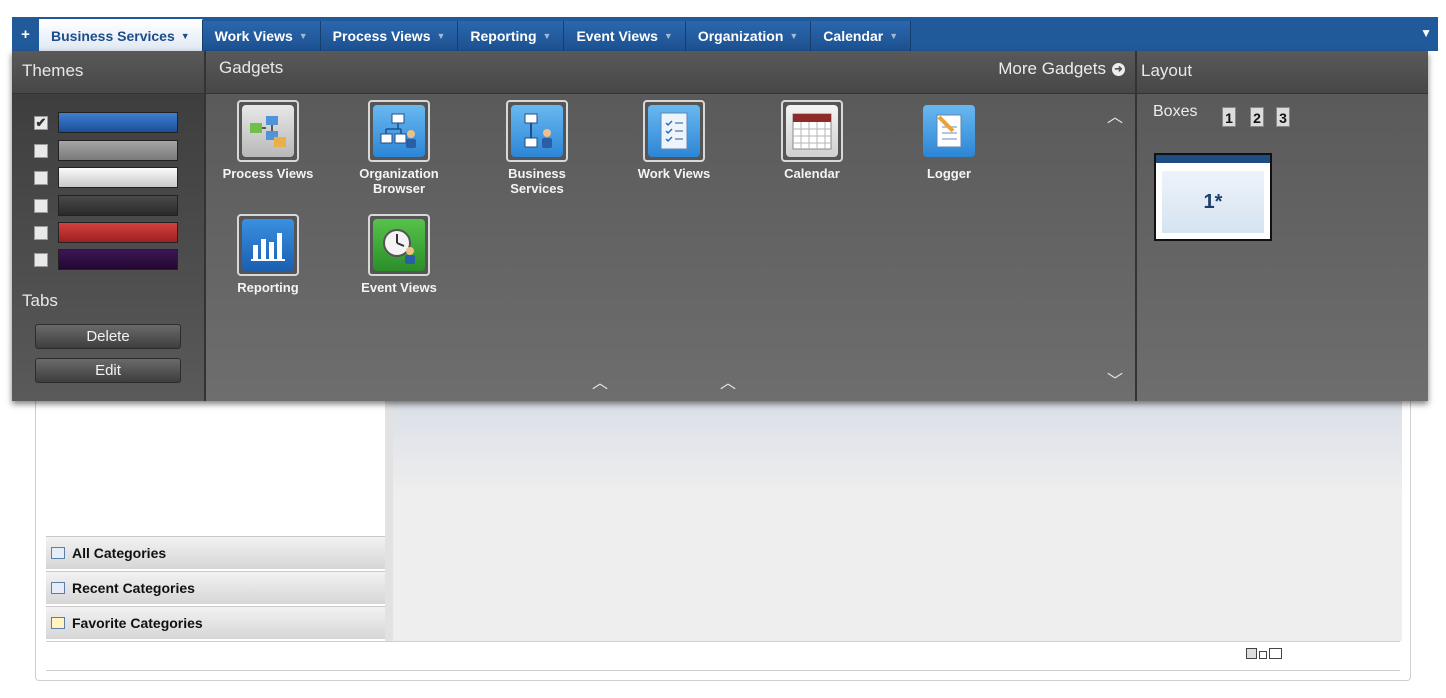 The height and width of the screenshot is (698, 1446). I want to click on gadget-logger: Logger, so click(949, 140).